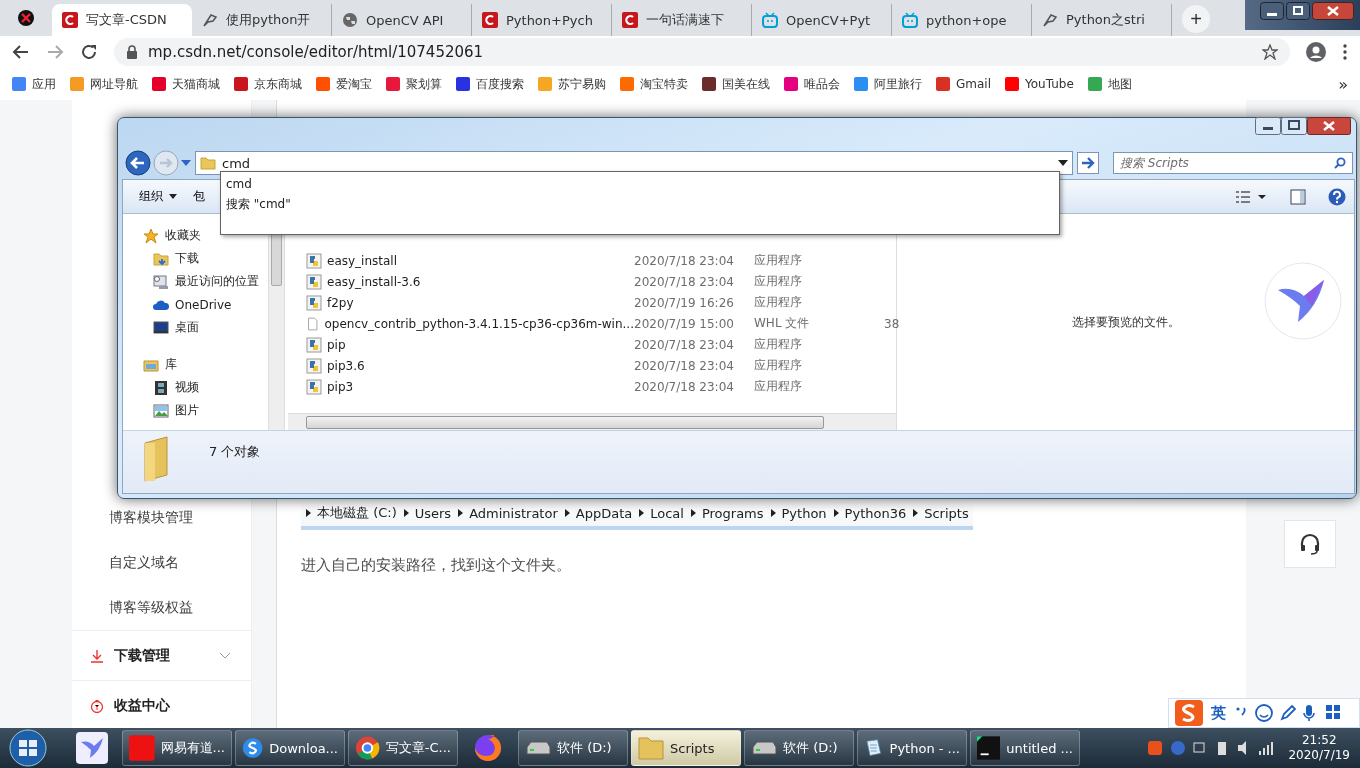 This screenshot has width=1360, height=768. What do you see at coordinates (812, 84) in the screenshot?
I see `bookmark: 唯品会` at bounding box center [812, 84].